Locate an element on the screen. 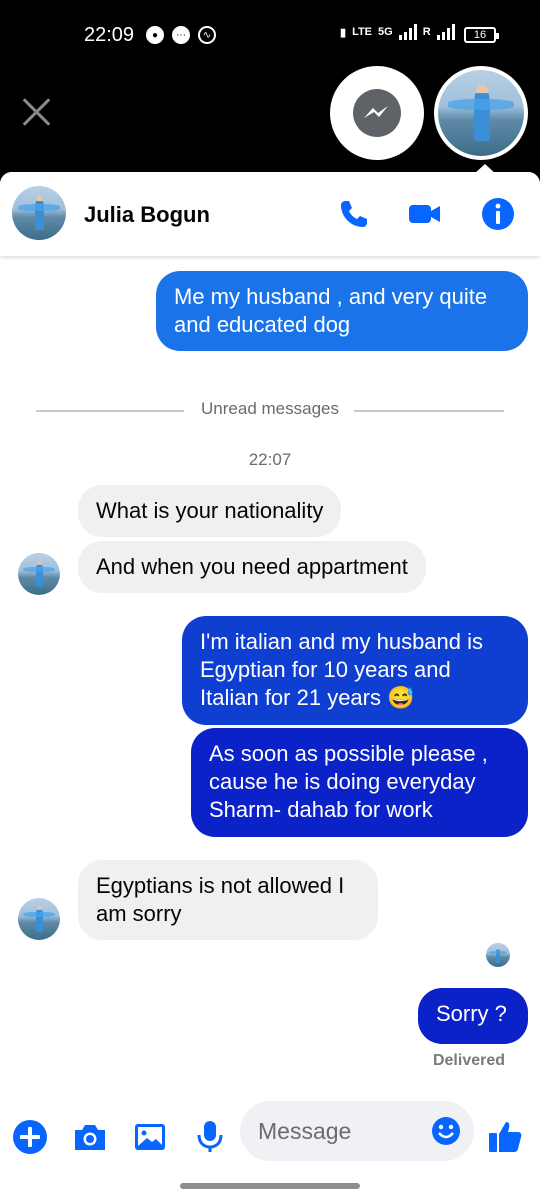 The width and height of the screenshot is (540, 1199). read-receipt-avatar is located at coordinates (498, 955).